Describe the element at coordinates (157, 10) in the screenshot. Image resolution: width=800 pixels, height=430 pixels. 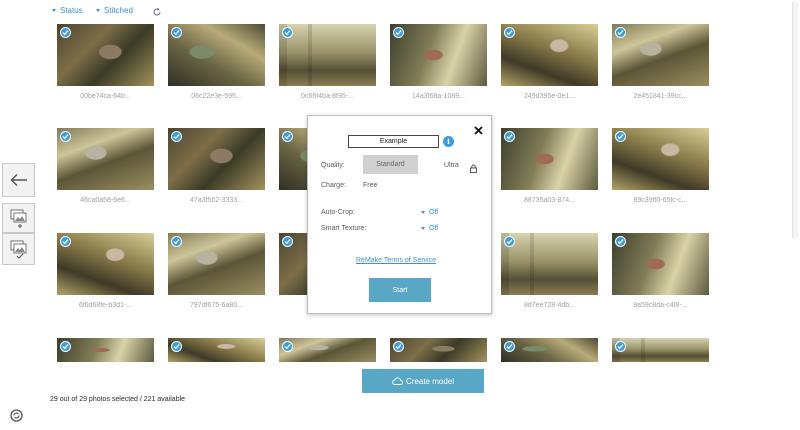
I see `refresh-icon` at that location.